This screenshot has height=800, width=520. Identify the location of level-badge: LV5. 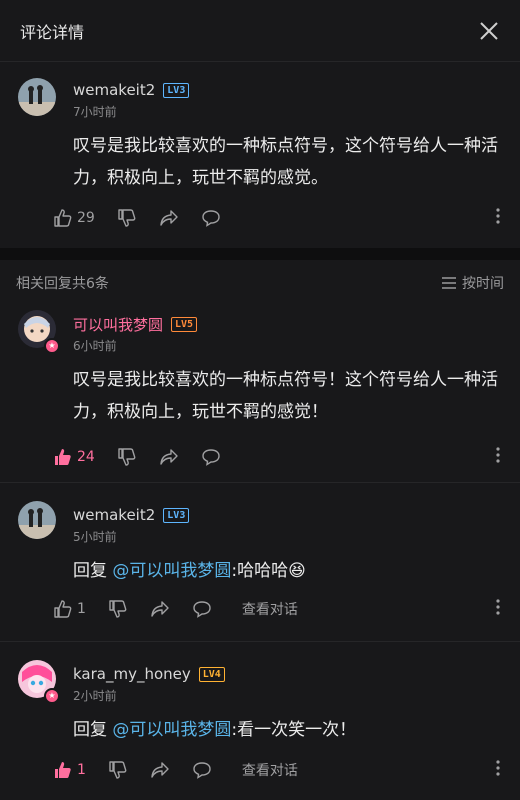
(184, 324).